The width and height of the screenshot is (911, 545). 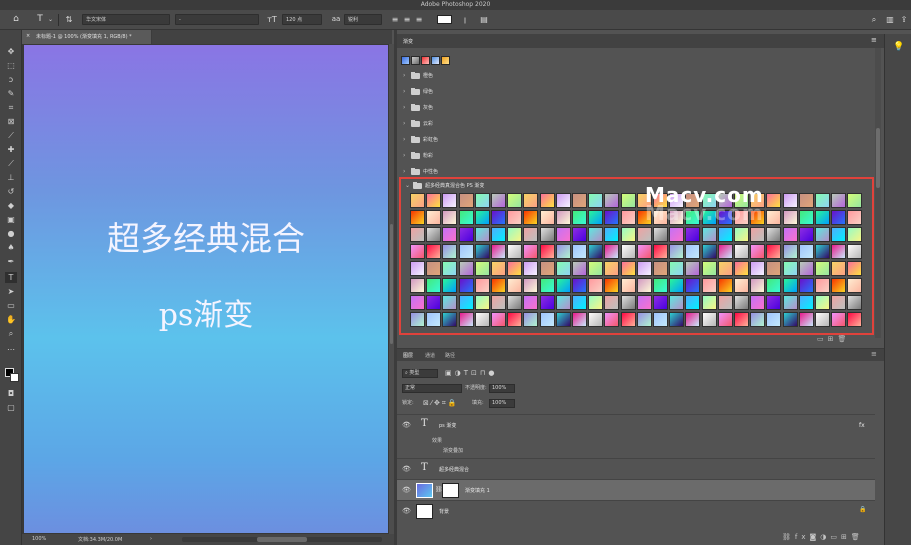 What do you see at coordinates (40, 19) in the screenshot?
I see `type-tool-icon: T` at bounding box center [40, 19].